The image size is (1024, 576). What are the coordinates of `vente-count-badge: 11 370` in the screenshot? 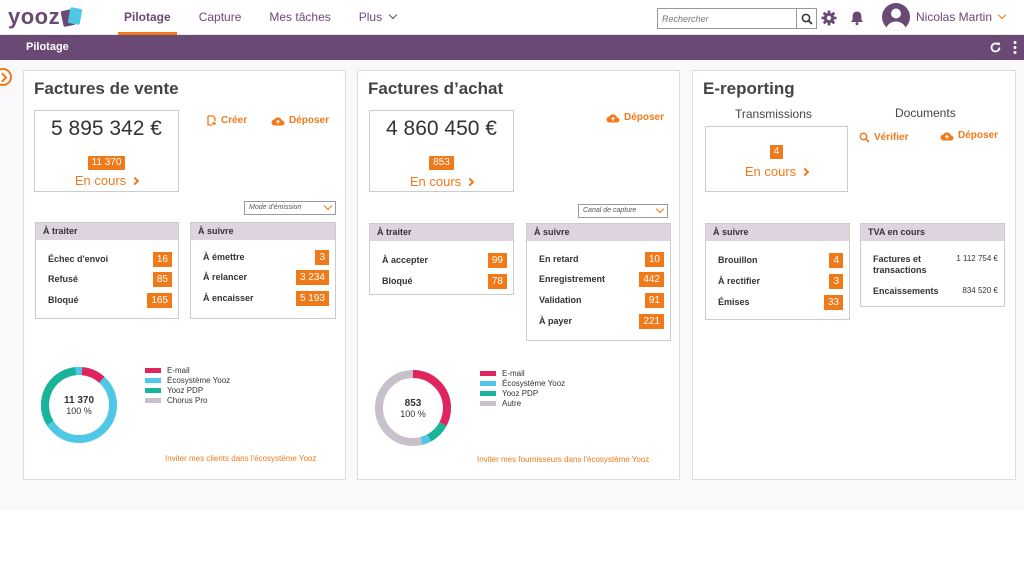 It's located at (106, 163).